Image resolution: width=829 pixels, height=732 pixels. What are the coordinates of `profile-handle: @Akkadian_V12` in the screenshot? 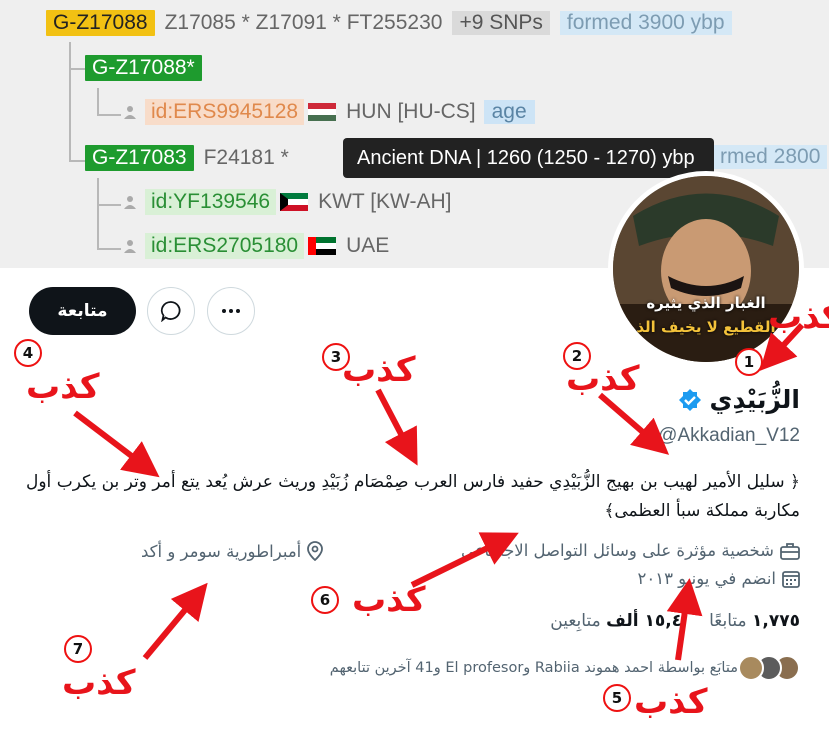 It's located at (729, 435).